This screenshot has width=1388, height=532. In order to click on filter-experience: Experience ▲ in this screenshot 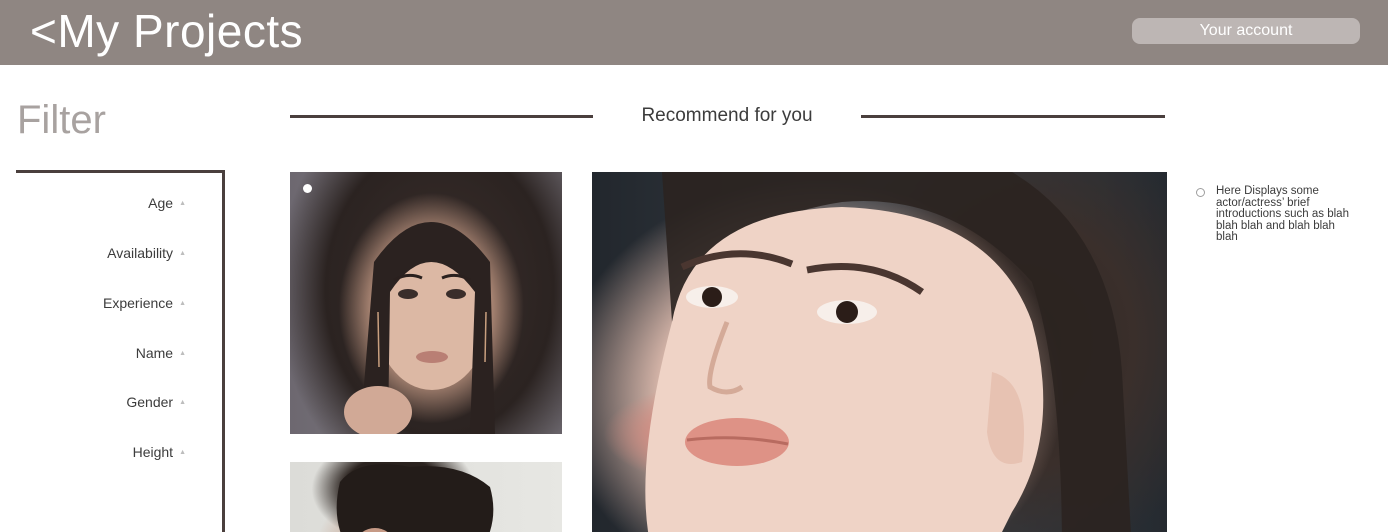, I will do `click(144, 303)`.